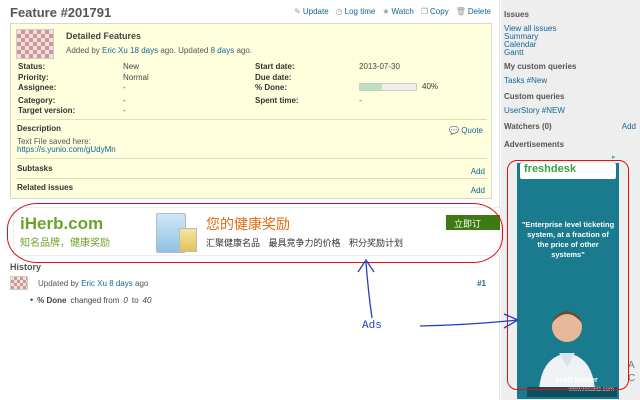  What do you see at coordinates (33, 77) in the screenshot?
I see `priority-label: Priority:` at bounding box center [33, 77].